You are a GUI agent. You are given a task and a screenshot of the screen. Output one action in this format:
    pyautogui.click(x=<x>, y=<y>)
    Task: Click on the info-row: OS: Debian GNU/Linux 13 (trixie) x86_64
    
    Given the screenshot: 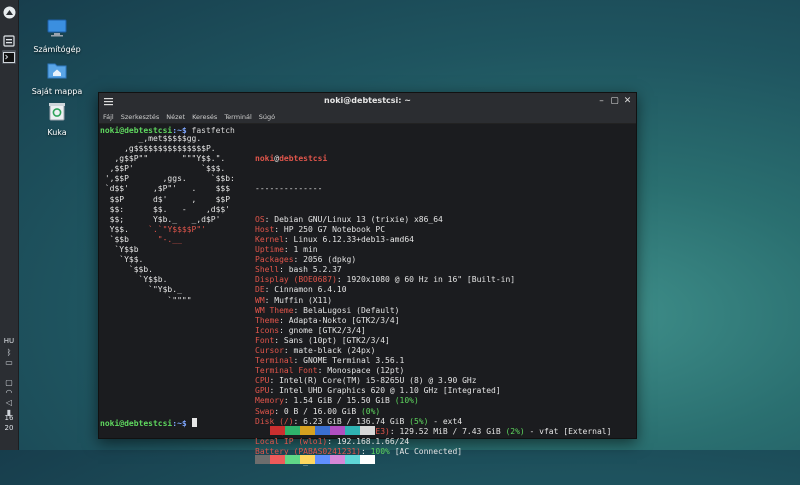 What is the action you would take?
    pyautogui.click(x=433, y=220)
    